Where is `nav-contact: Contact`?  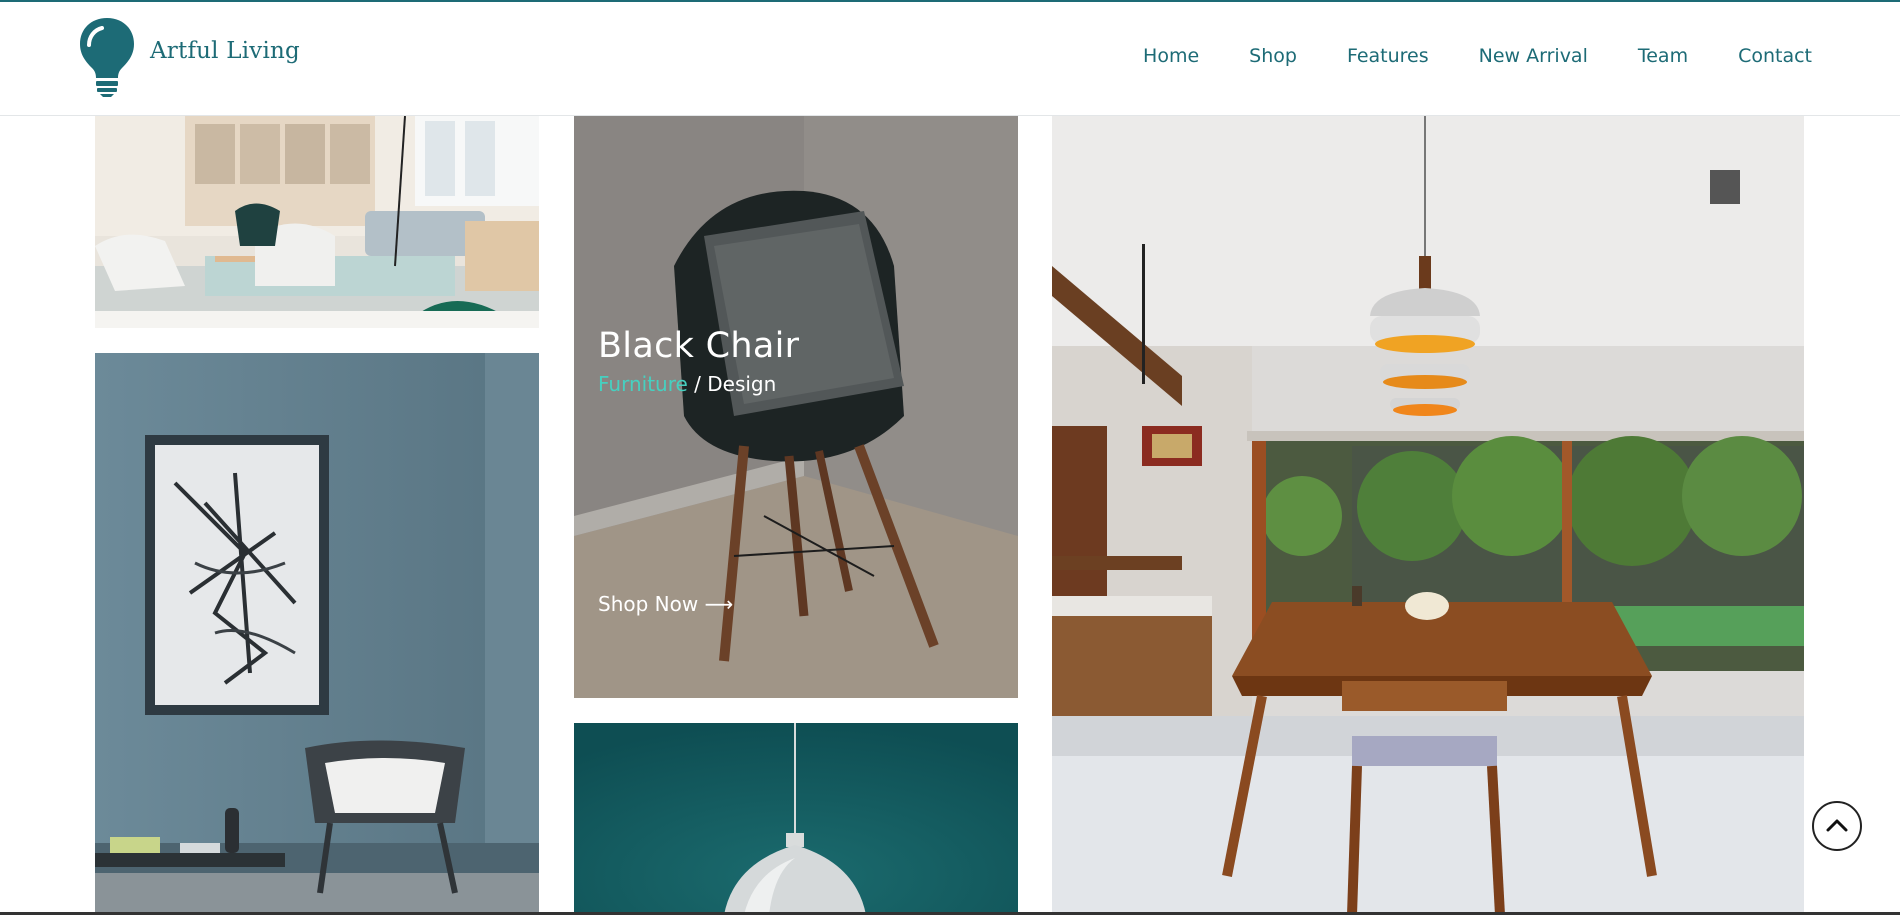 nav-contact: Contact is located at coordinates (1775, 56).